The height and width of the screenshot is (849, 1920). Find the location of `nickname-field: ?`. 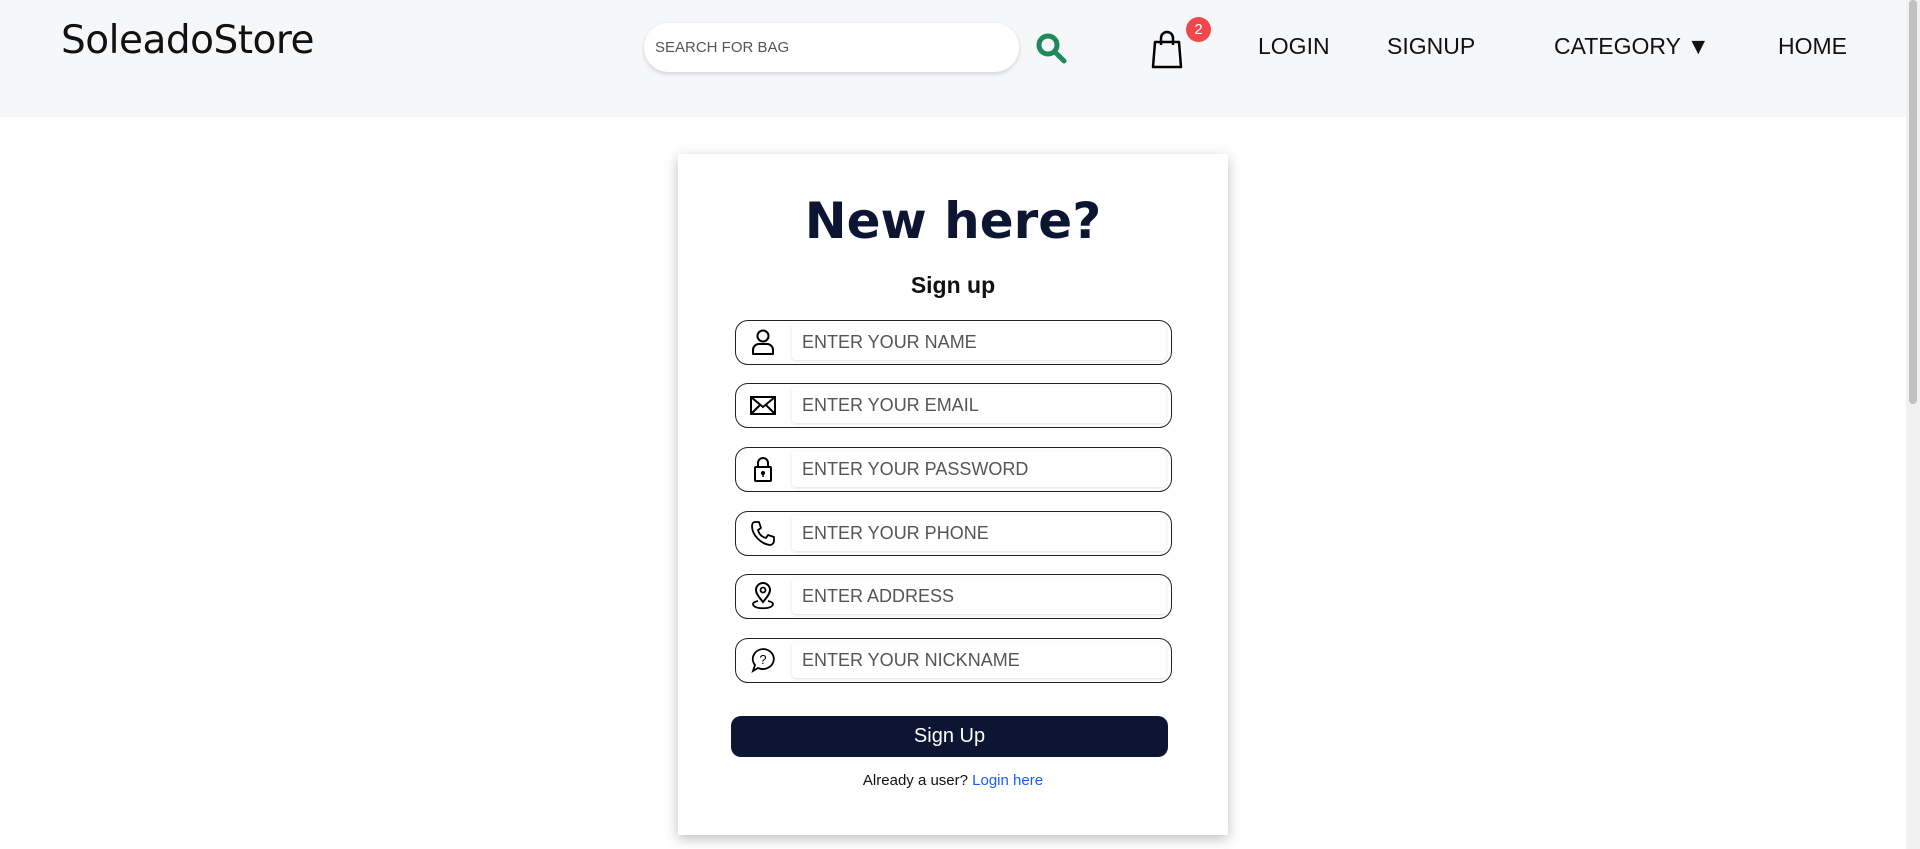

nickname-field: ? is located at coordinates (953, 660).